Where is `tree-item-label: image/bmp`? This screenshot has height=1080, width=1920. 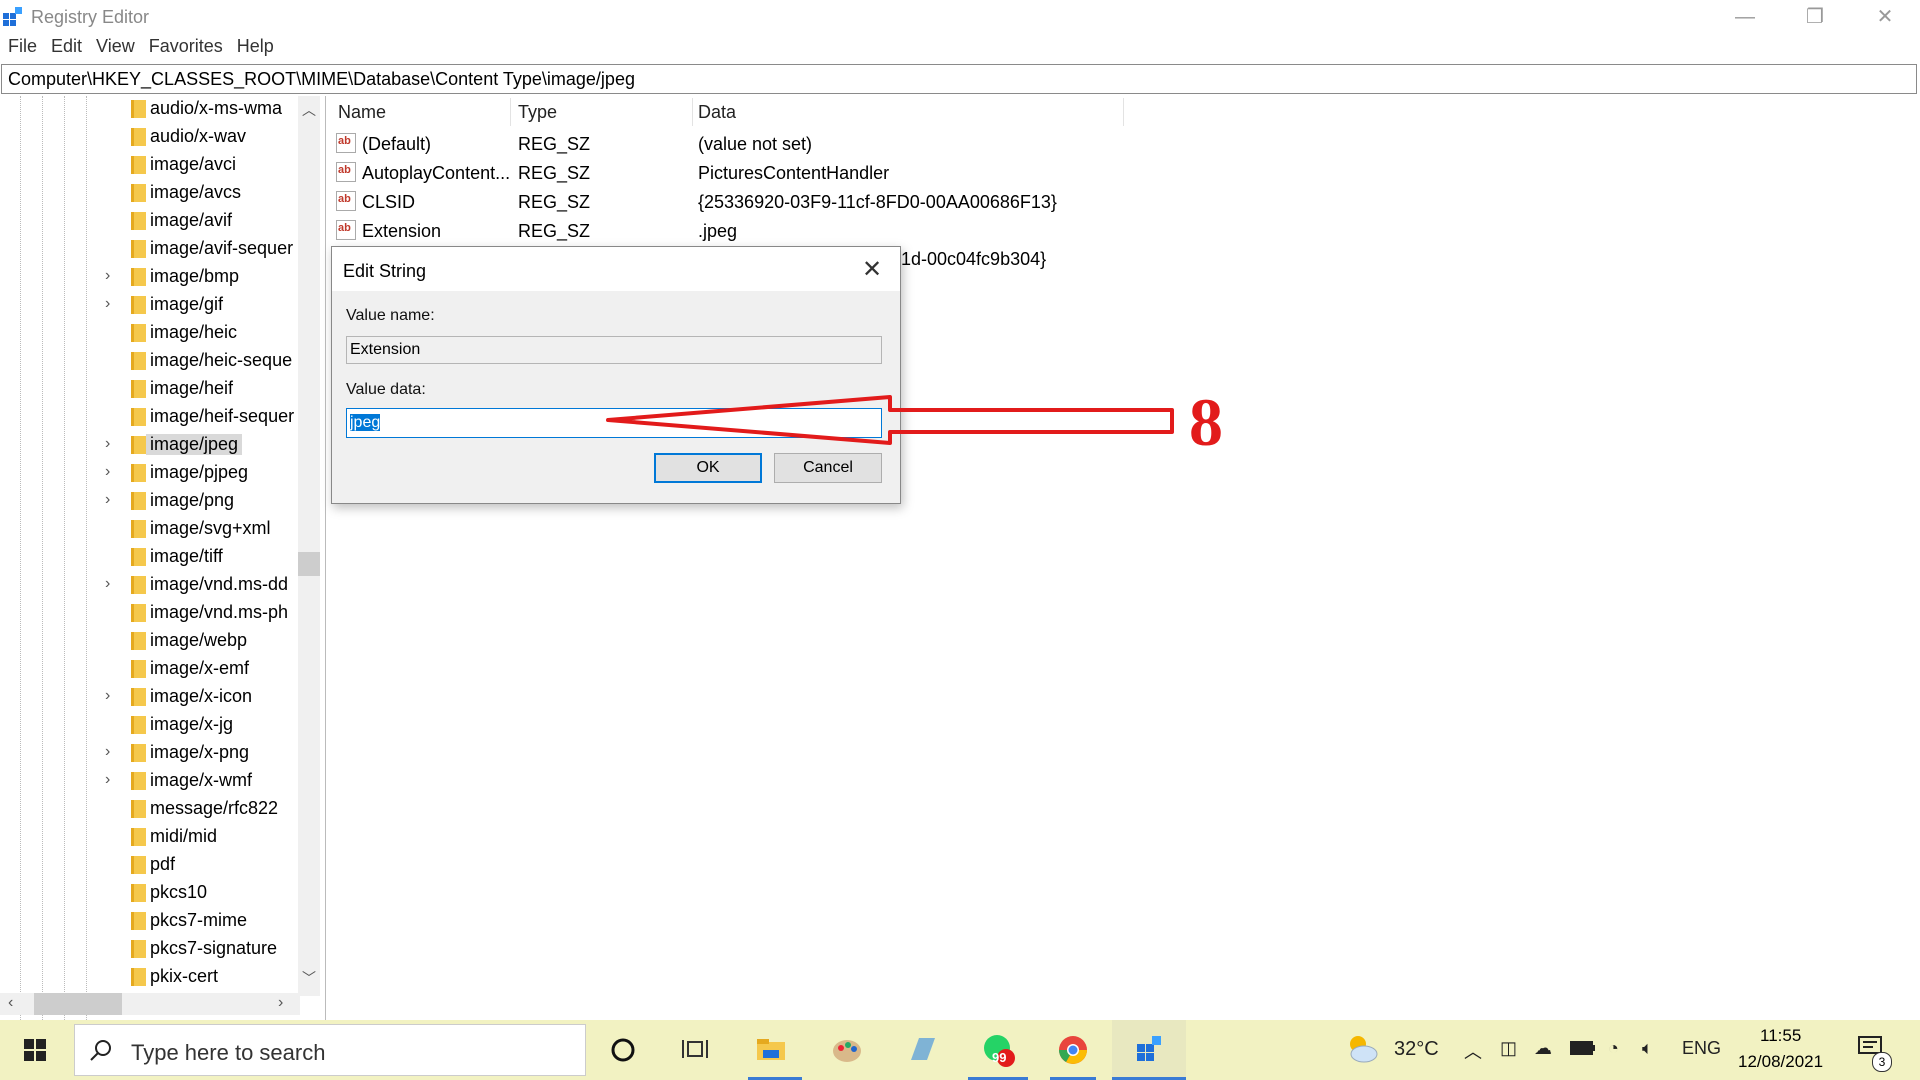 tree-item-label: image/bmp is located at coordinates (195, 276).